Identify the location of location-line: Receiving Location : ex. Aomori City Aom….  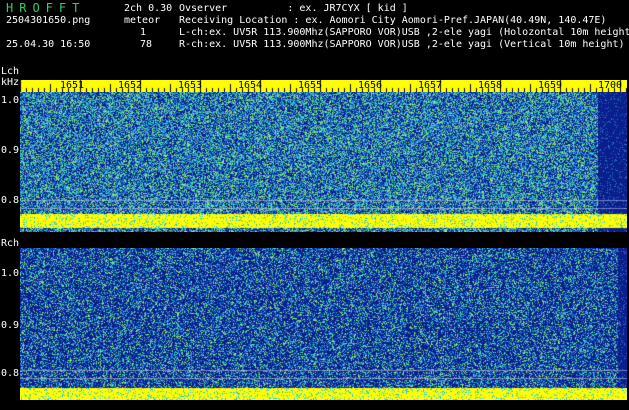
(393, 20).